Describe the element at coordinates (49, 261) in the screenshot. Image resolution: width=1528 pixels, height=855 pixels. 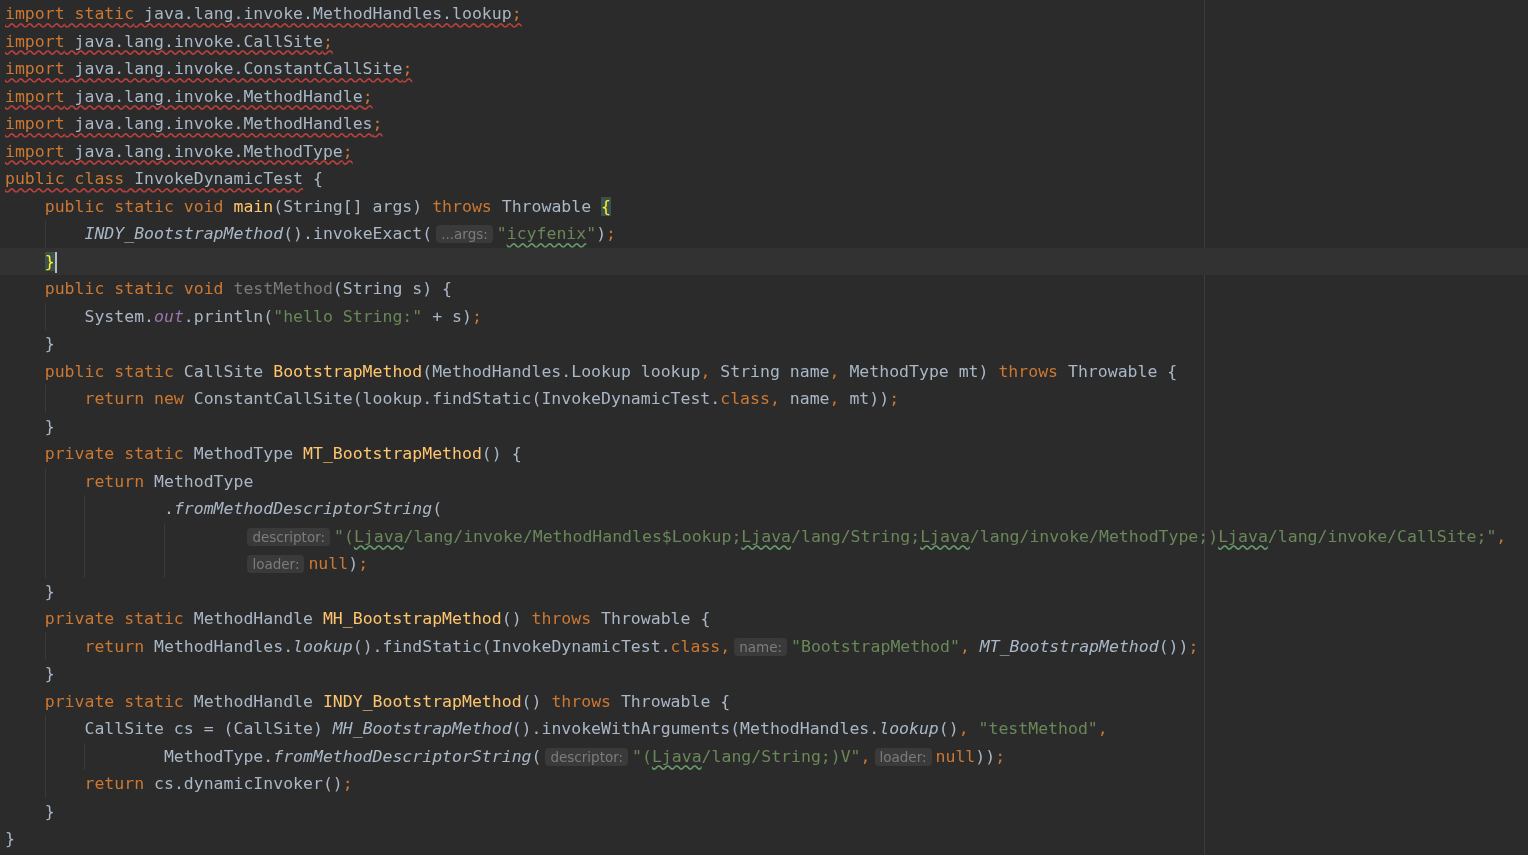
I see `matched-brace: }` at that location.